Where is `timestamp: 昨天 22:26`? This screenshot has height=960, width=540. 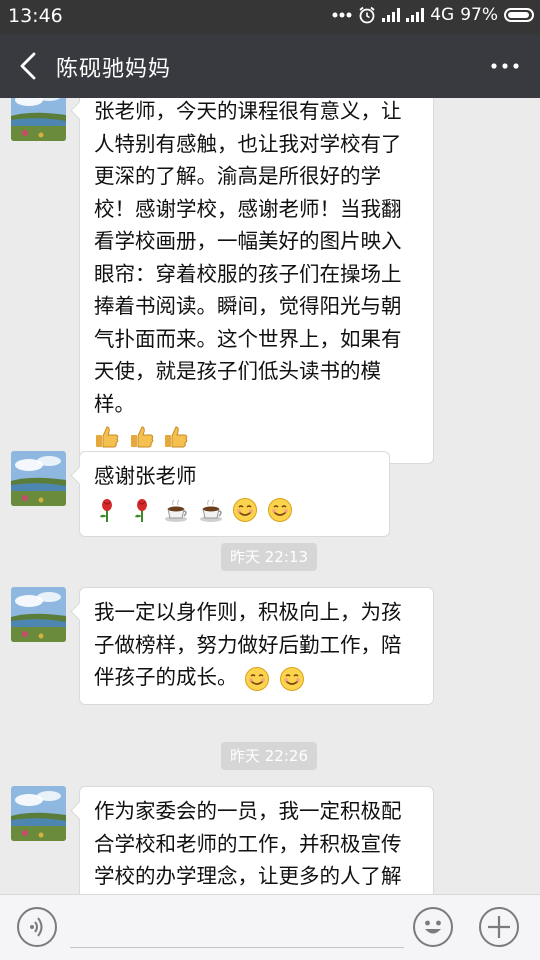 timestamp: 昨天 22:26 is located at coordinates (269, 756).